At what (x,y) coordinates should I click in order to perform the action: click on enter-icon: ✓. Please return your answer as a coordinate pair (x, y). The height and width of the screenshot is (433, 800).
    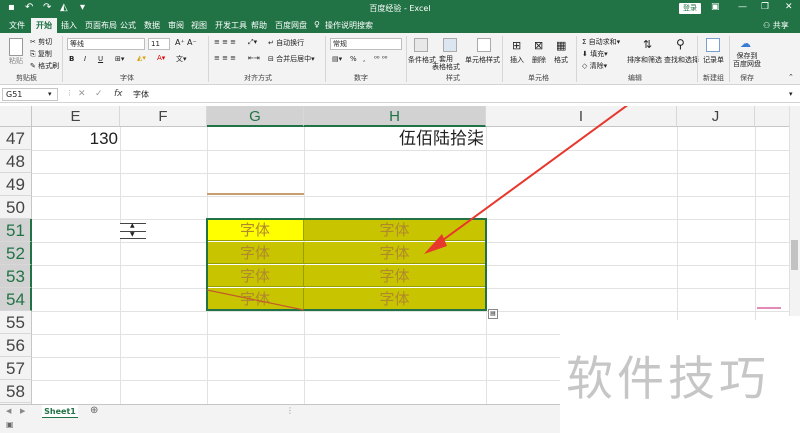
    Looking at the image, I should click on (99, 94).